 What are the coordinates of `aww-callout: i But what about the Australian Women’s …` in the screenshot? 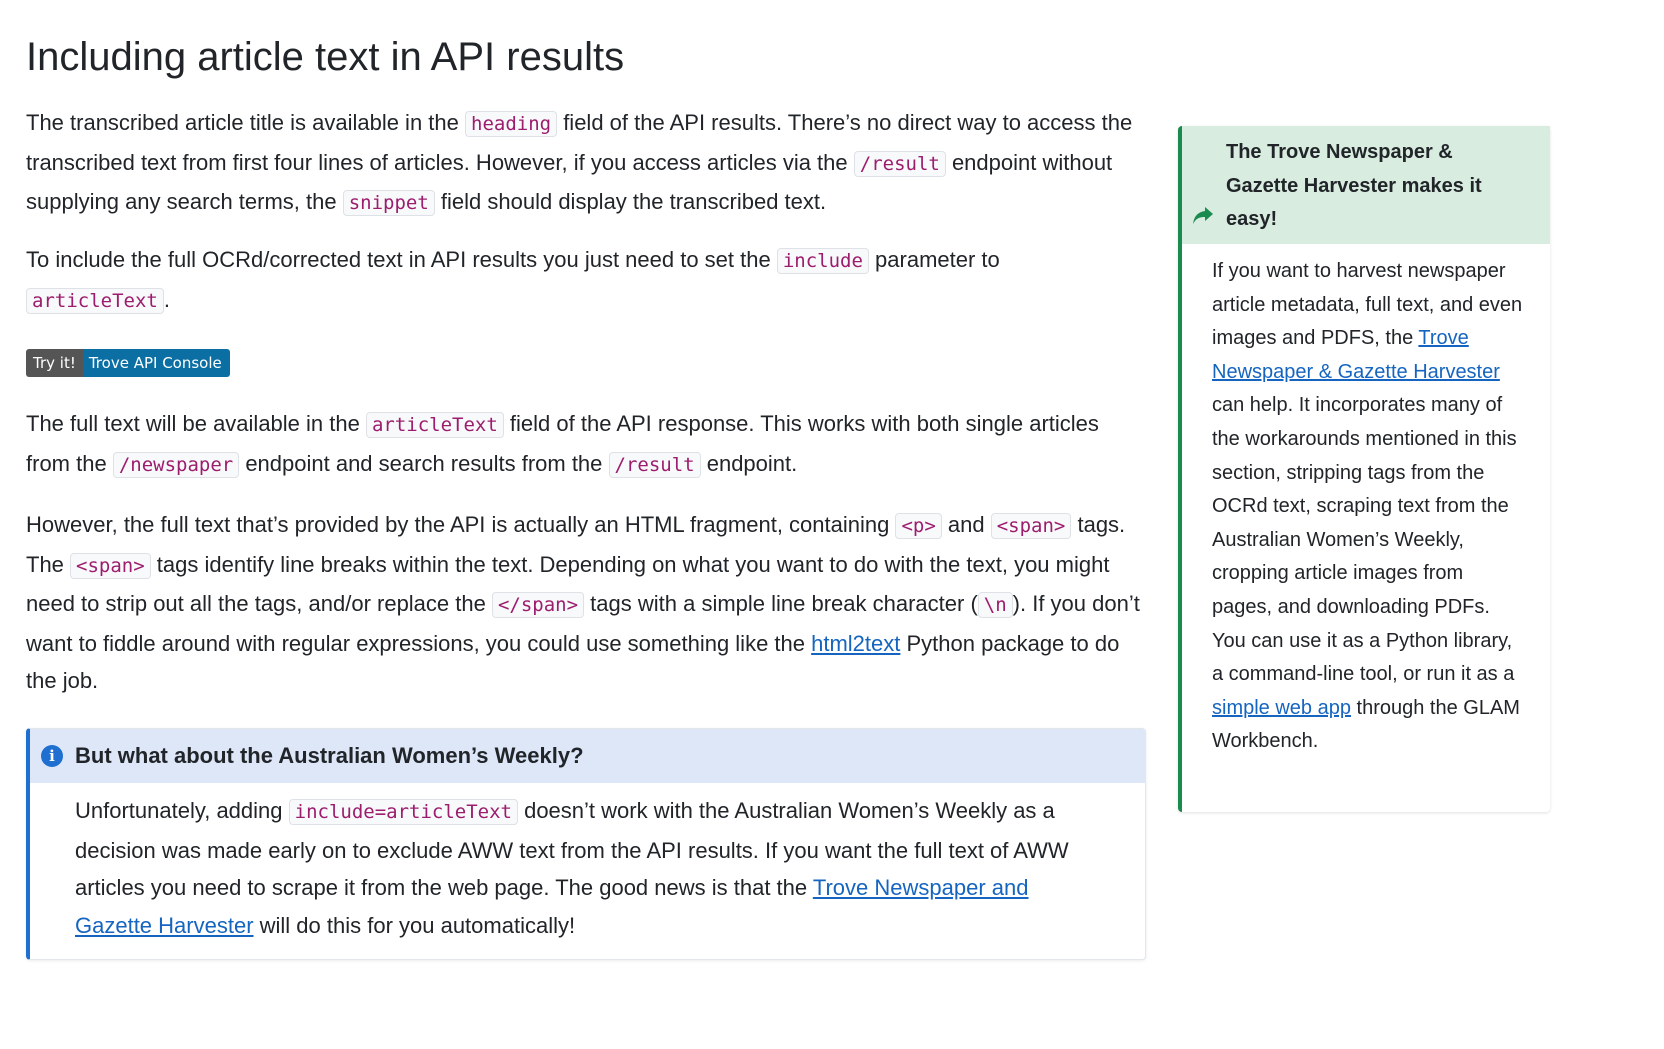 It's located at (586, 844).